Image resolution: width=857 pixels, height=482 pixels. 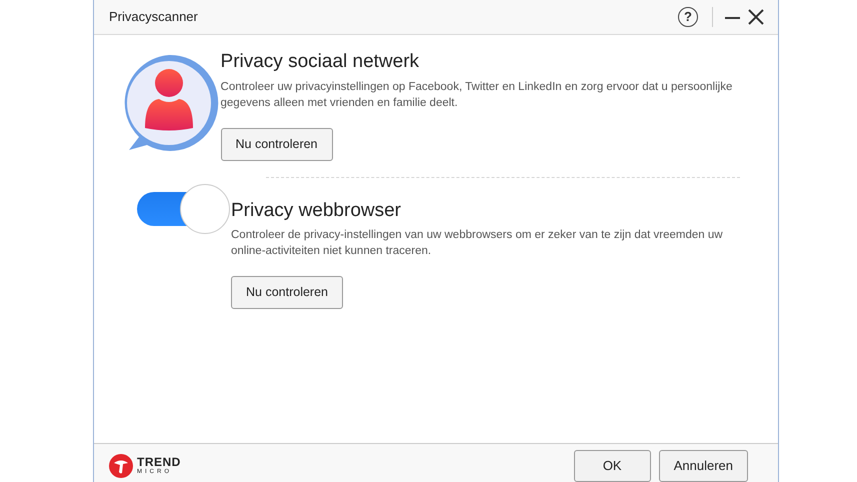 What do you see at coordinates (477, 95) in the screenshot?
I see `section-description: Controleer uw privacyinstellingen op Facebook, Twitter en LinkedIn en zorg ervoor dat u persoonlijke gegevens alleen met vrienden en familie deelt.` at bounding box center [477, 95].